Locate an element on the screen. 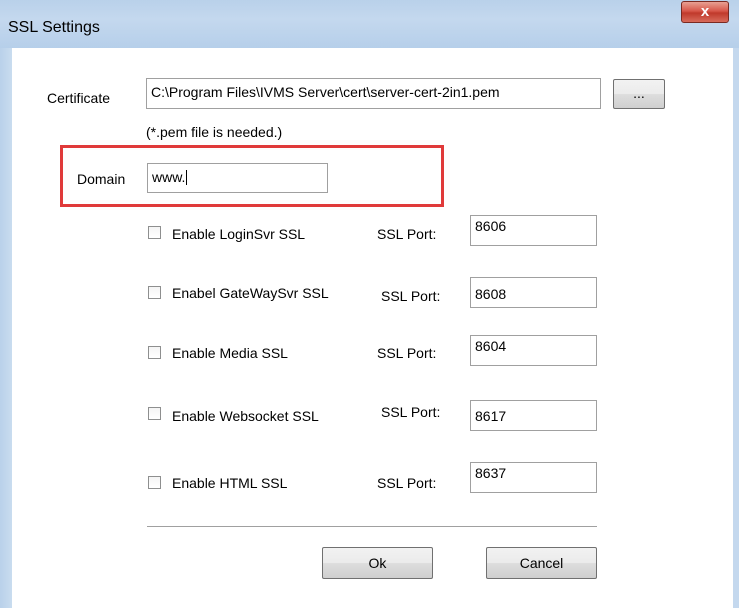 This screenshot has height=608, width=739. ok-button: Ok is located at coordinates (377, 563).